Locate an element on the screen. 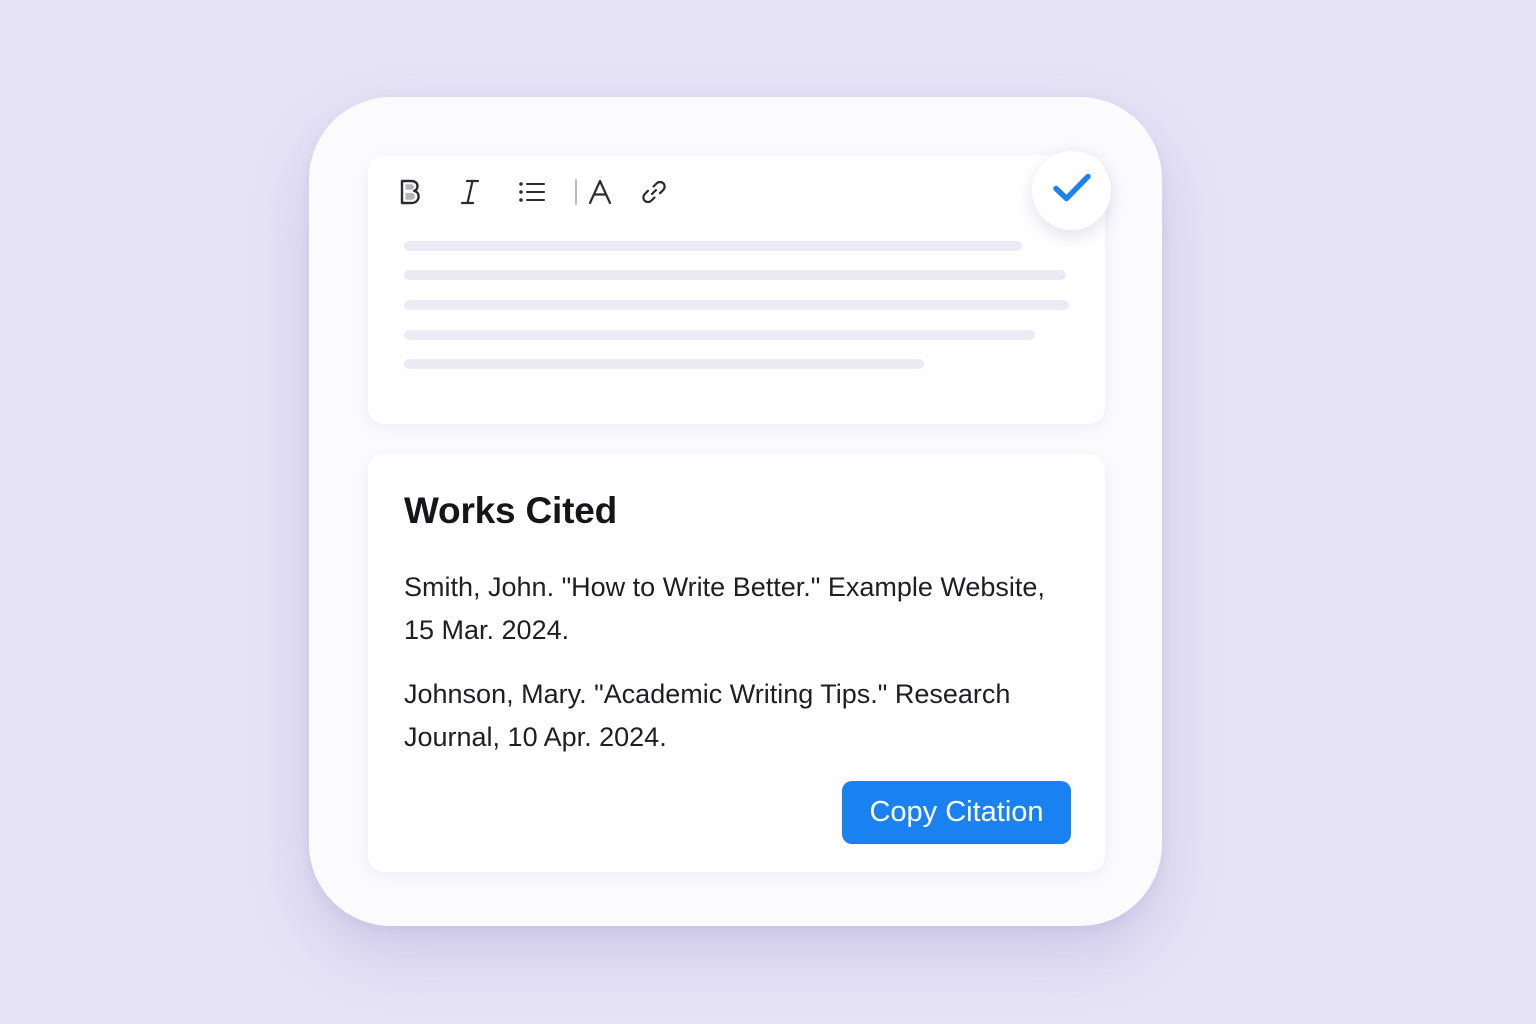 This screenshot has height=1024, width=1536. bold-icon is located at coordinates (410, 192).